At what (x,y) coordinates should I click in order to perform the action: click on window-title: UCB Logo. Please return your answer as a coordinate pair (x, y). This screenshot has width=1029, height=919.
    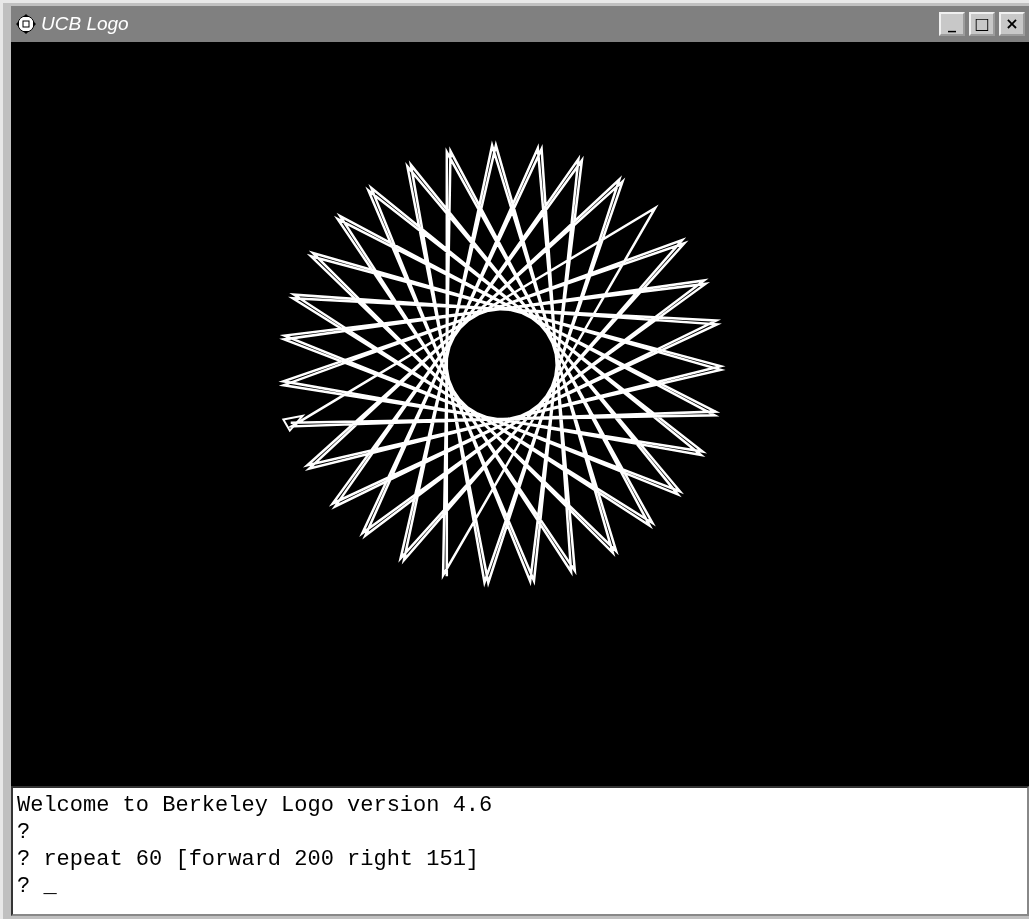
    Looking at the image, I should click on (85, 24).